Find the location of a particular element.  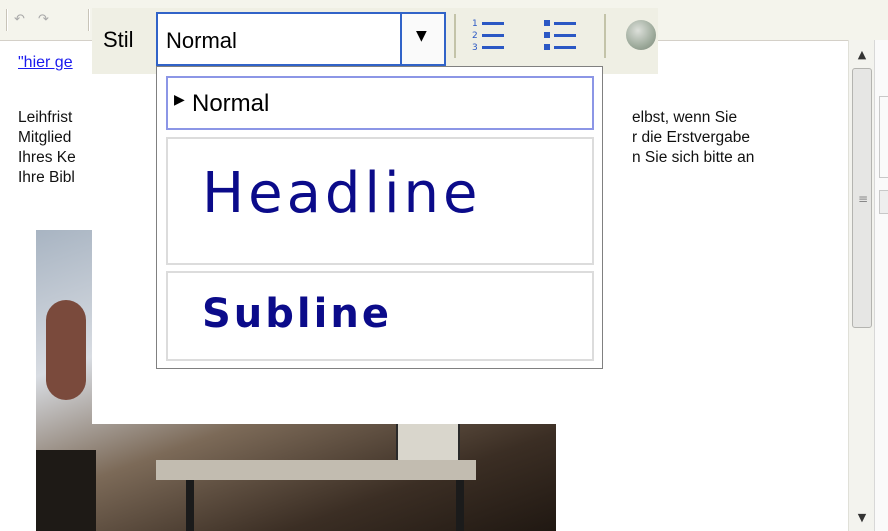

scroll-down-arrow-icon: ▼ is located at coordinates (862, 518).